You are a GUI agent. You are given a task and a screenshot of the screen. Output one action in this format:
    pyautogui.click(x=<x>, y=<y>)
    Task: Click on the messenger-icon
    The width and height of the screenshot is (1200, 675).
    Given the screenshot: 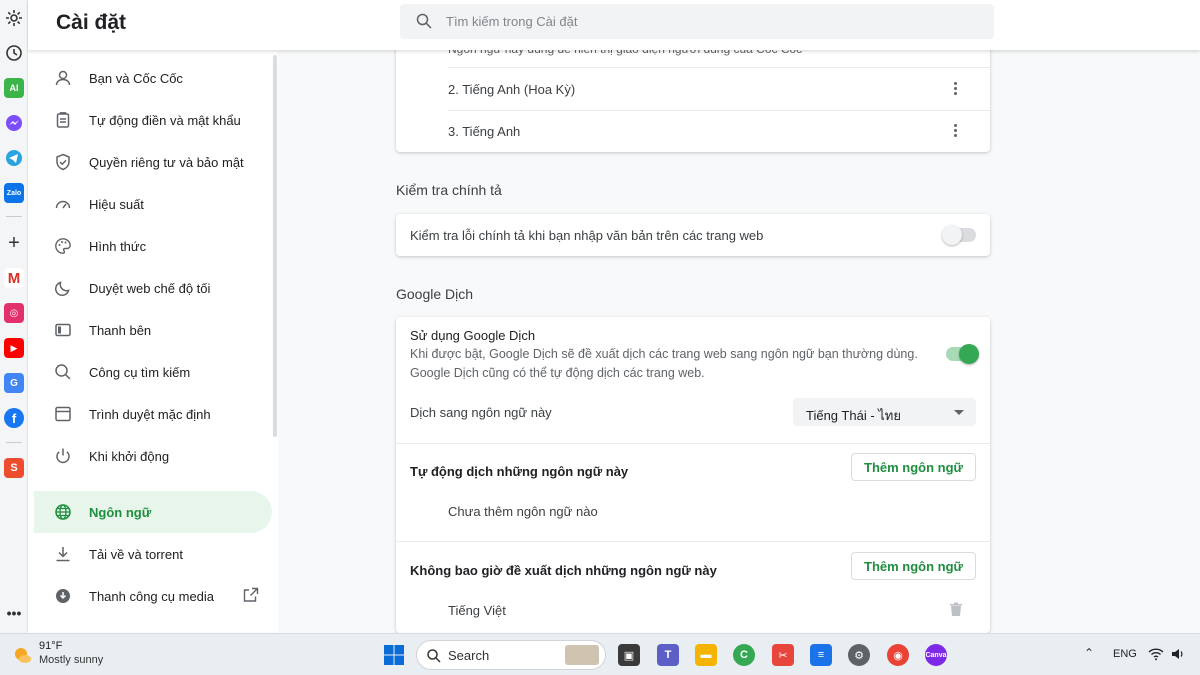 What is the action you would take?
    pyautogui.click(x=14, y=123)
    